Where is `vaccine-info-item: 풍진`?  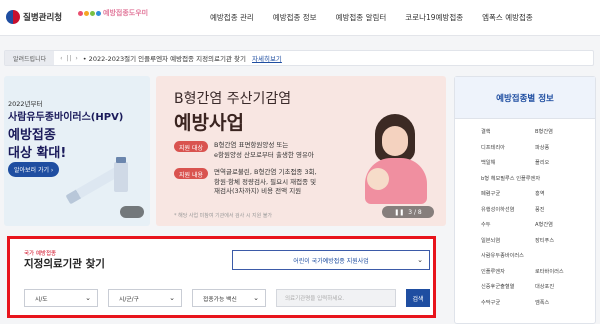 vaccine-info-item: 풍진 is located at coordinates (540, 209).